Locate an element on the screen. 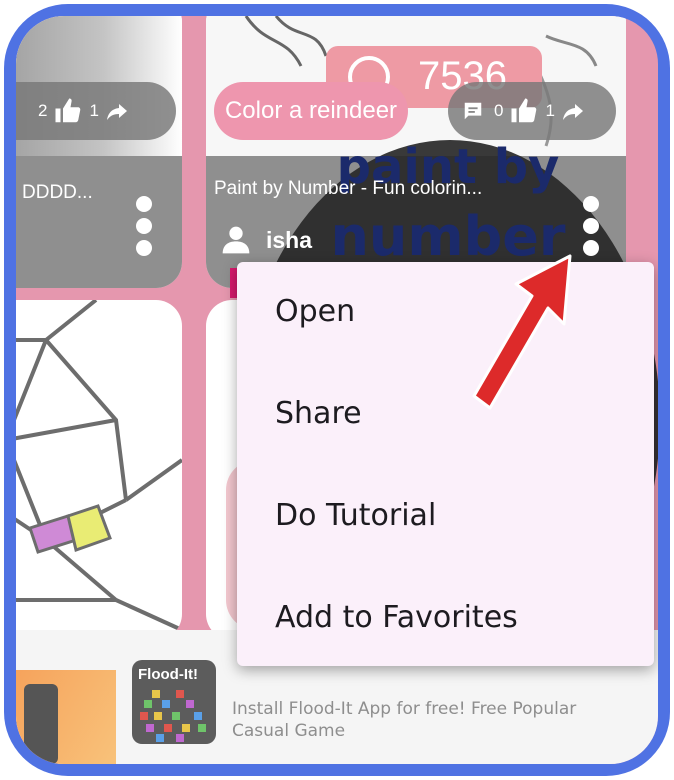 The height and width of the screenshot is (780, 674). artwork-card-left is located at coordinates (99, 152).